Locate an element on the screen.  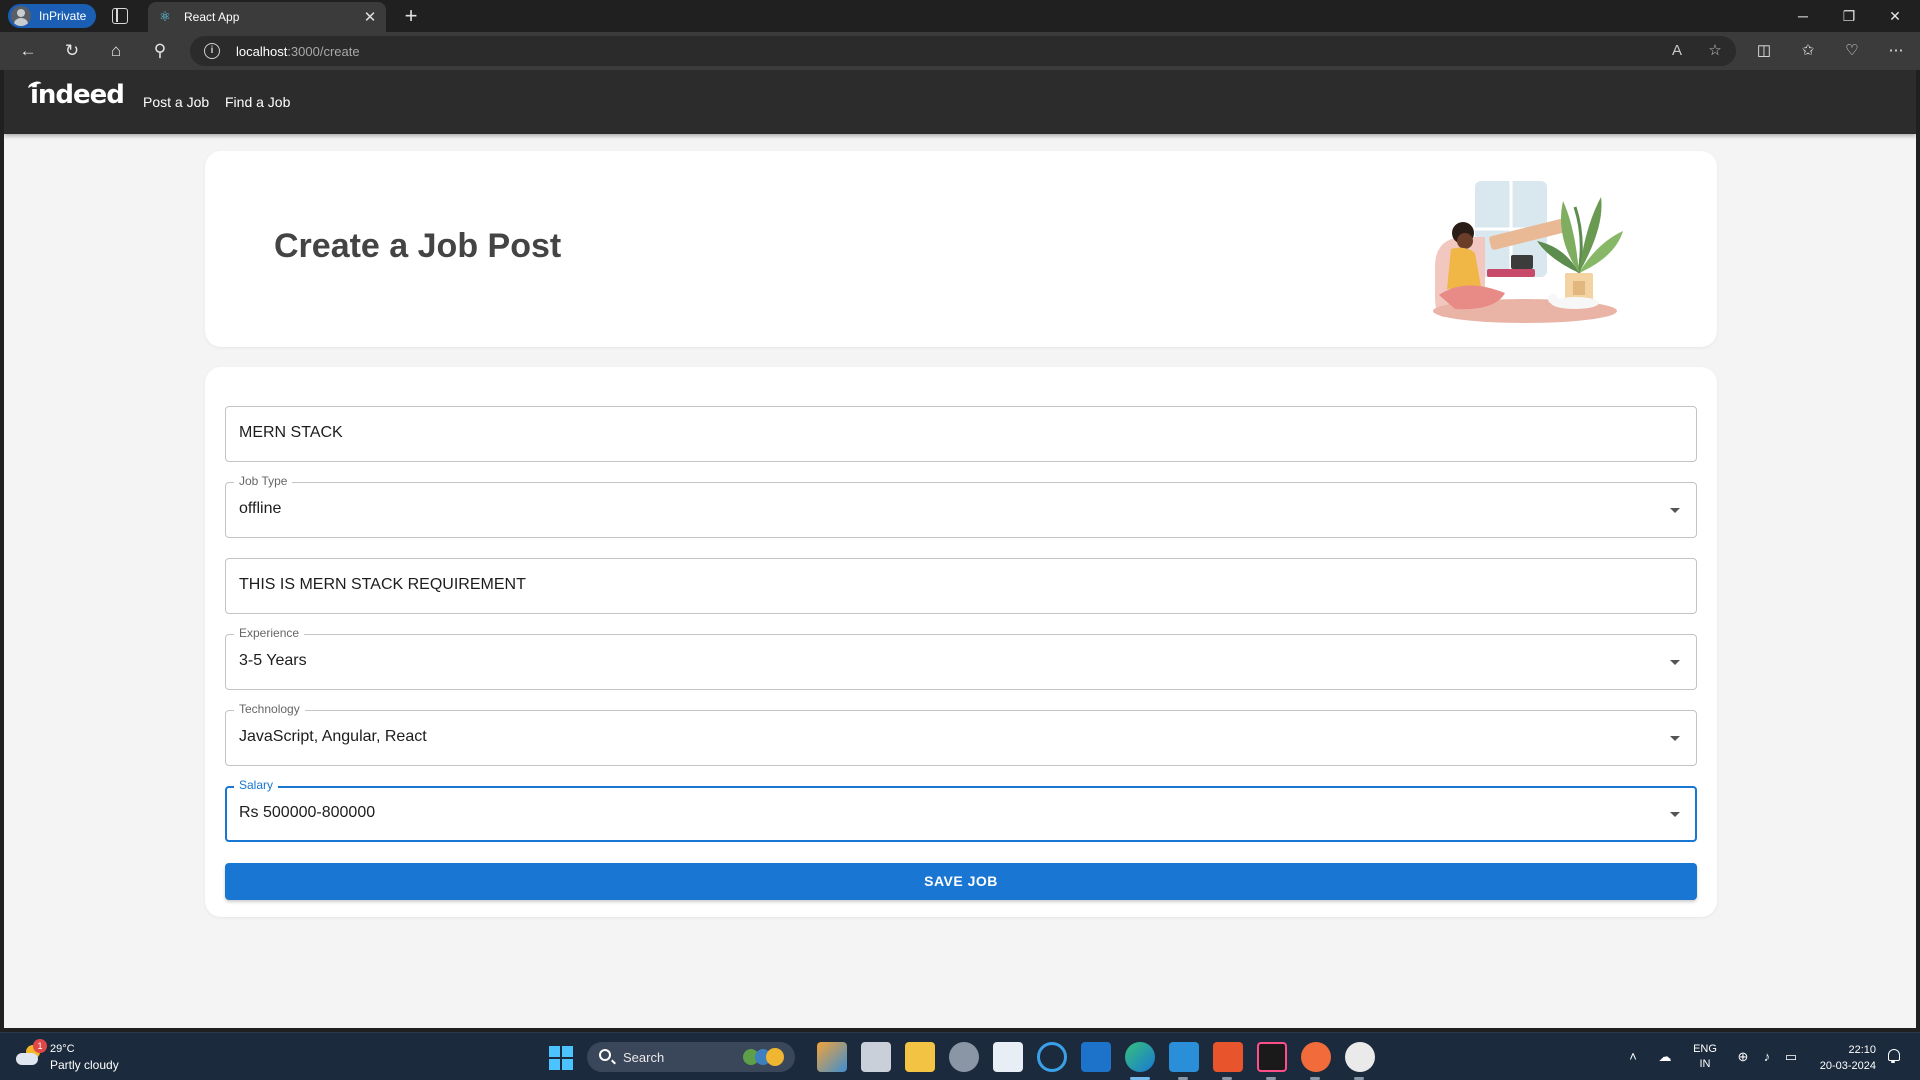
indeed-logo: indeed is located at coordinates (76, 94).